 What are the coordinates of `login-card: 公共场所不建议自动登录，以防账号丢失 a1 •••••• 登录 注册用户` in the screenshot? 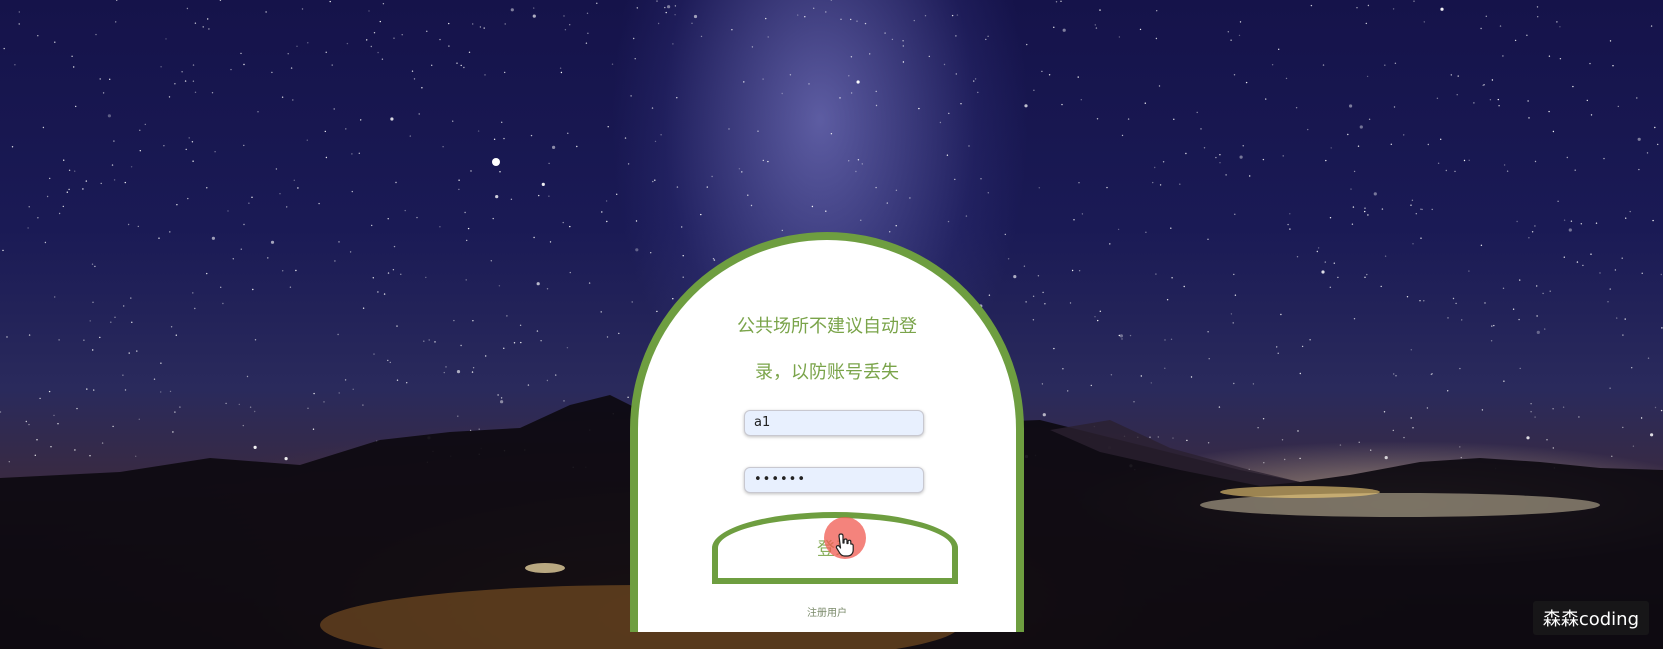 It's located at (827, 432).